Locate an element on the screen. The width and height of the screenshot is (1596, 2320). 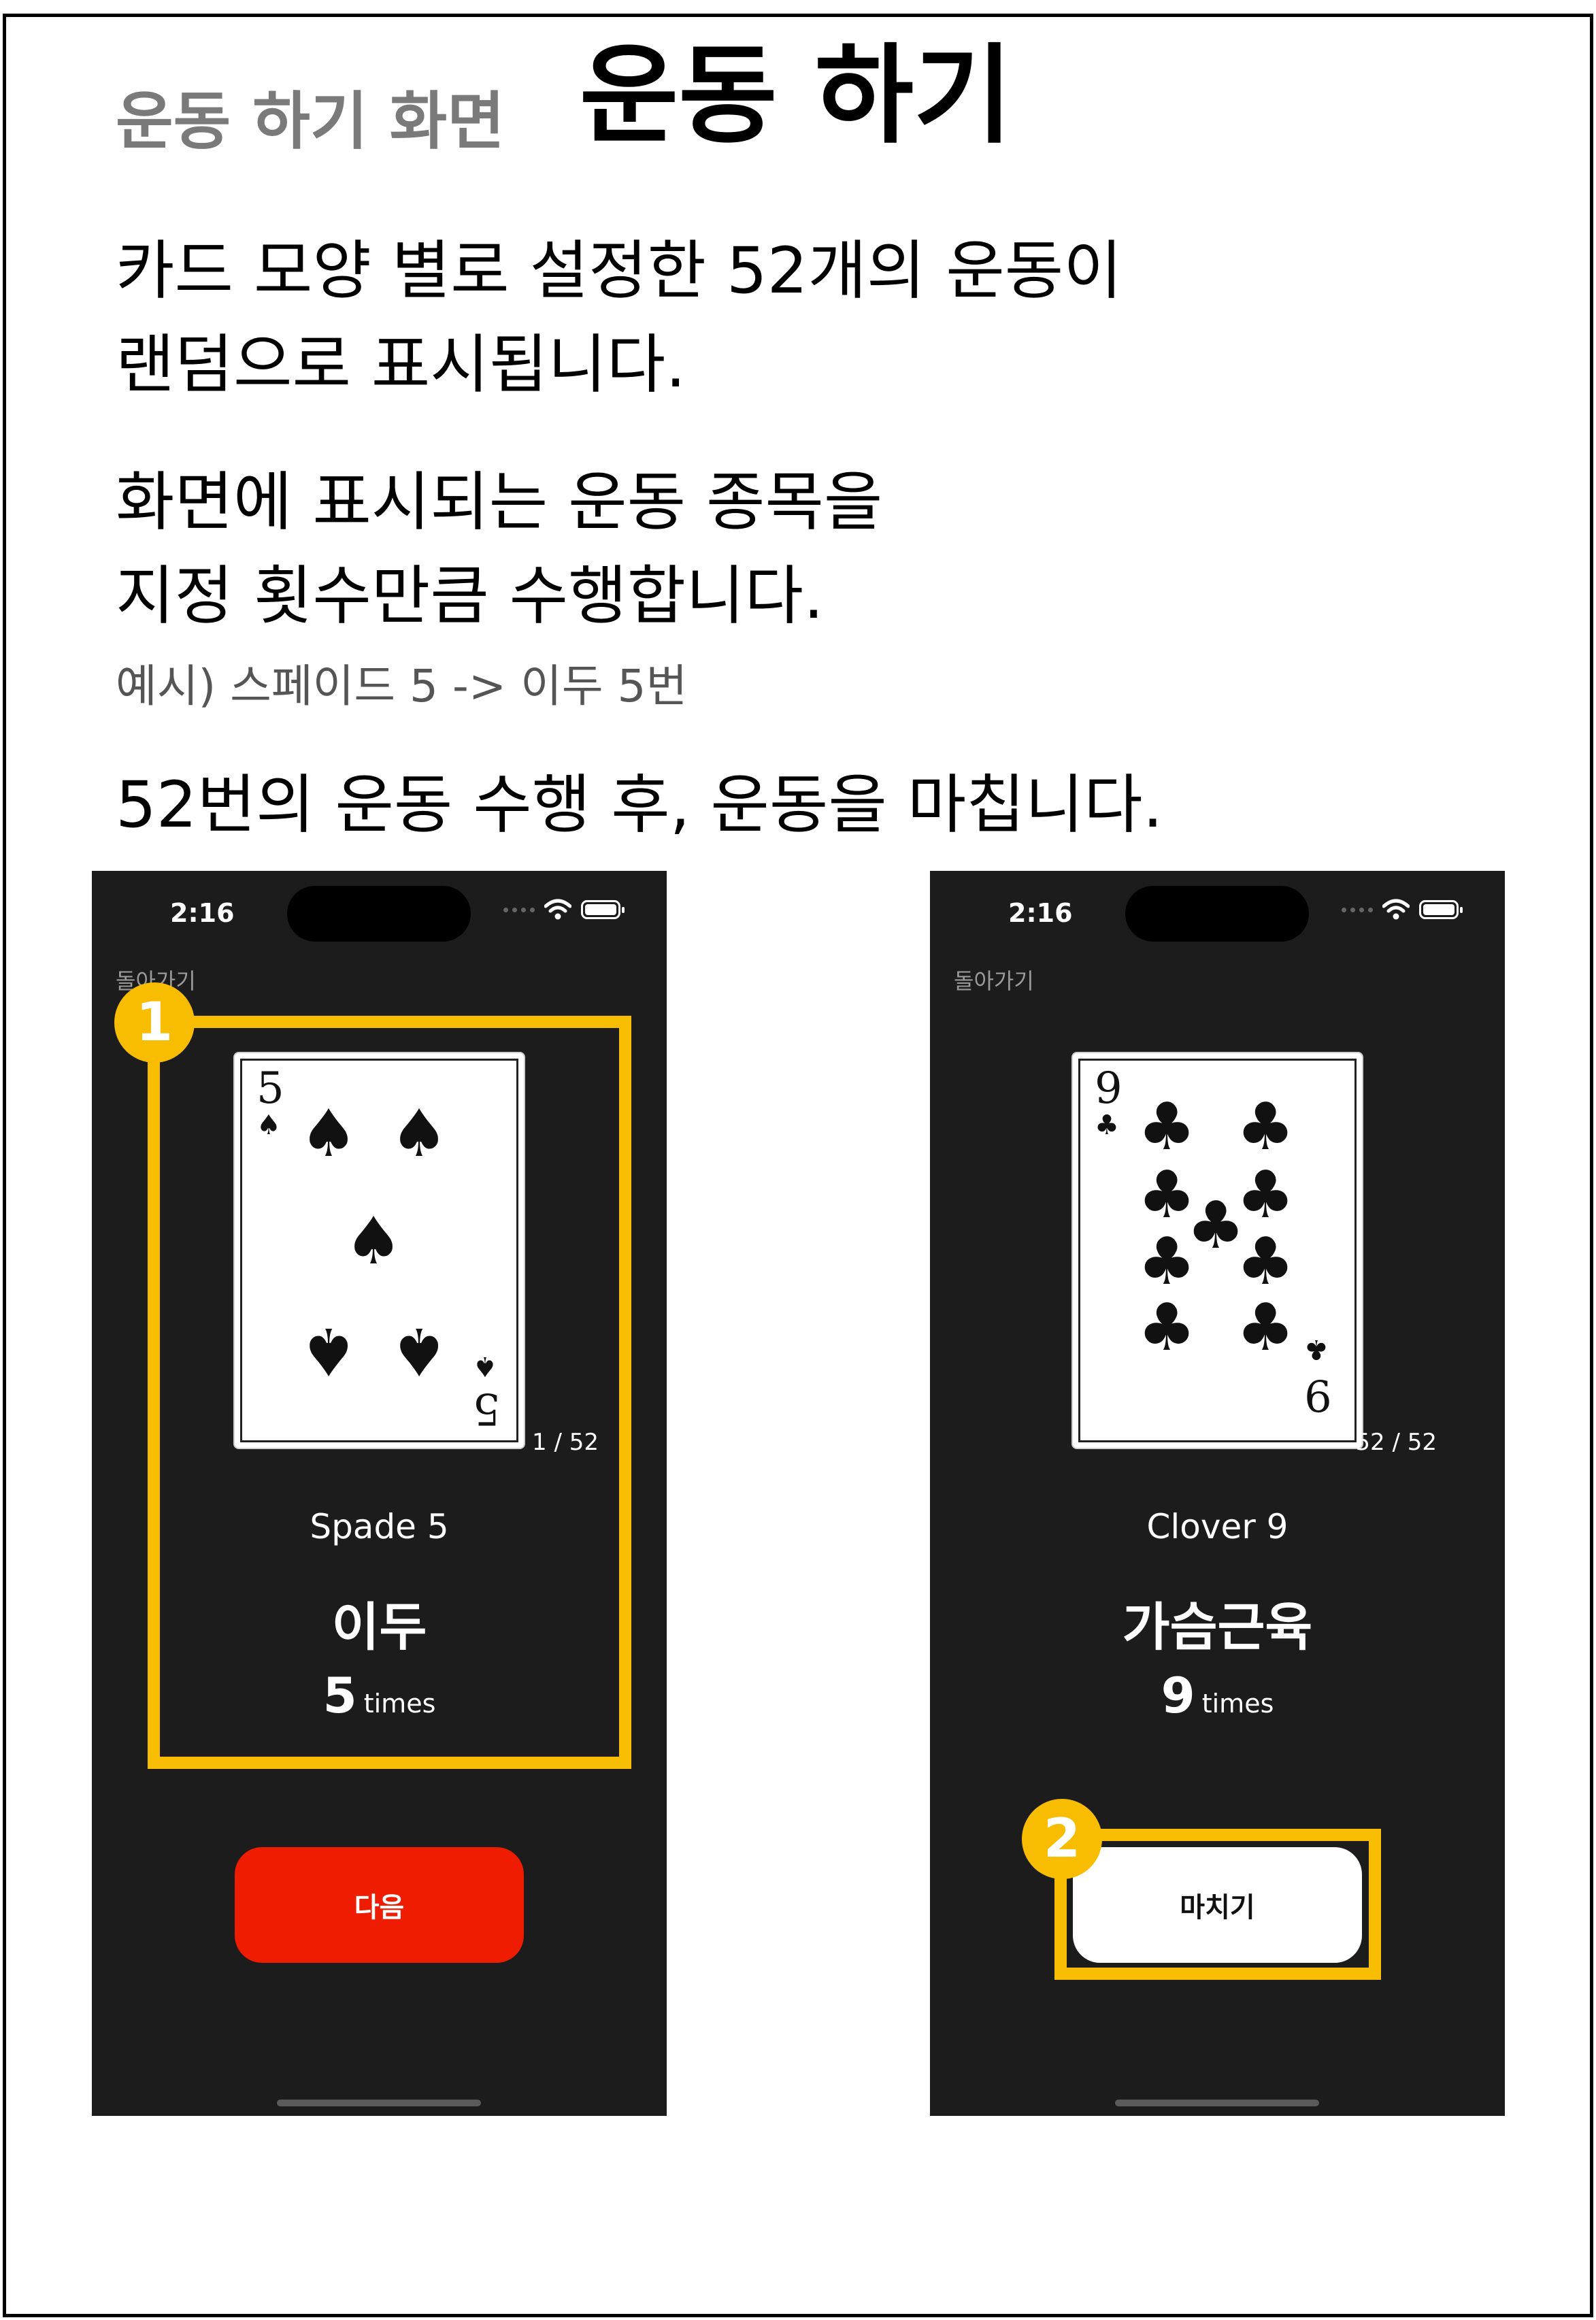
exercise-name: 가슴근육 is located at coordinates (1218, 1627).